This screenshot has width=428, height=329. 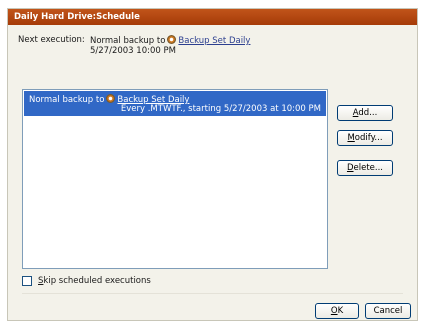 What do you see at coordinates (133, 51) in the screenshot?
I see `next-execution-datetime: 5/27/2003 10:00 PM` at bounding box center [133, 51].